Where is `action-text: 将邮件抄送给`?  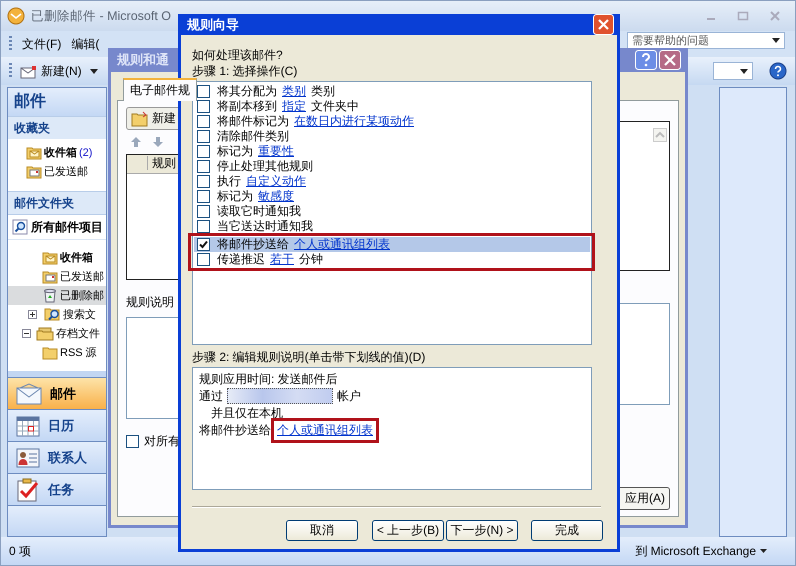 action-text: 将邮件抄送给 is located at coordinates (253, 244).